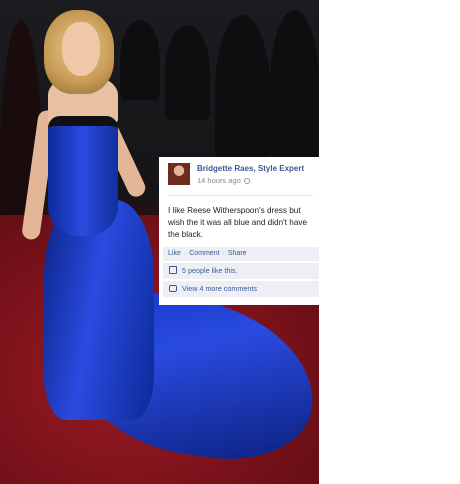  I want to click on author-name: Bridgette Raes, Style Expert, so click(250, 168).